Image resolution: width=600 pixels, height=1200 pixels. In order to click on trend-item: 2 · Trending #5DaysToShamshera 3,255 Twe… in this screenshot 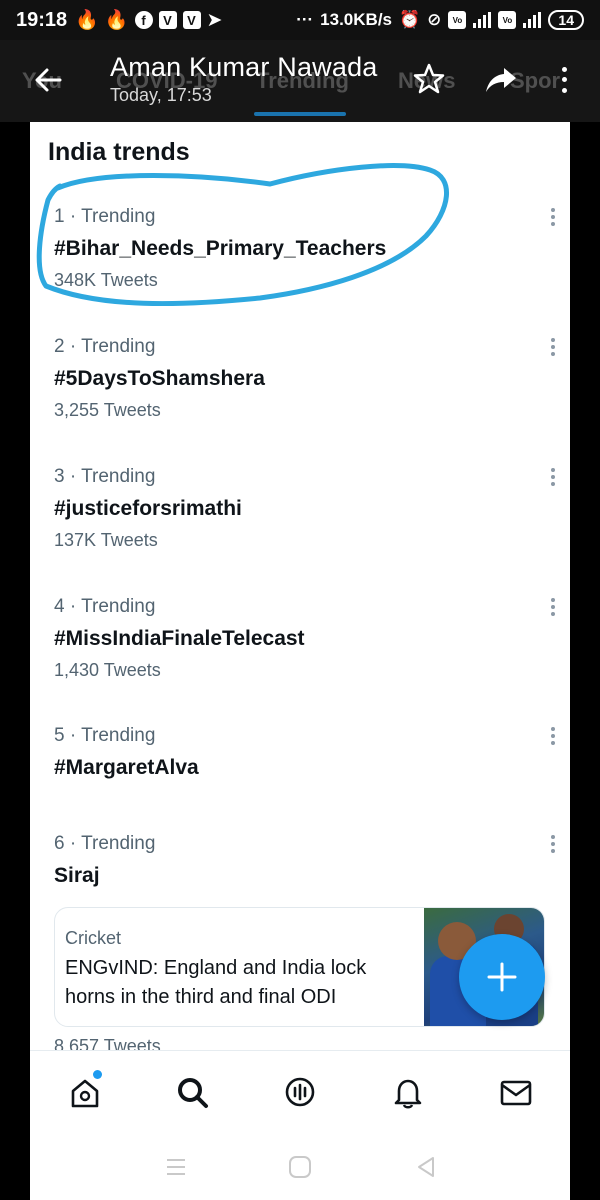, I will do `click(304, 378)`.